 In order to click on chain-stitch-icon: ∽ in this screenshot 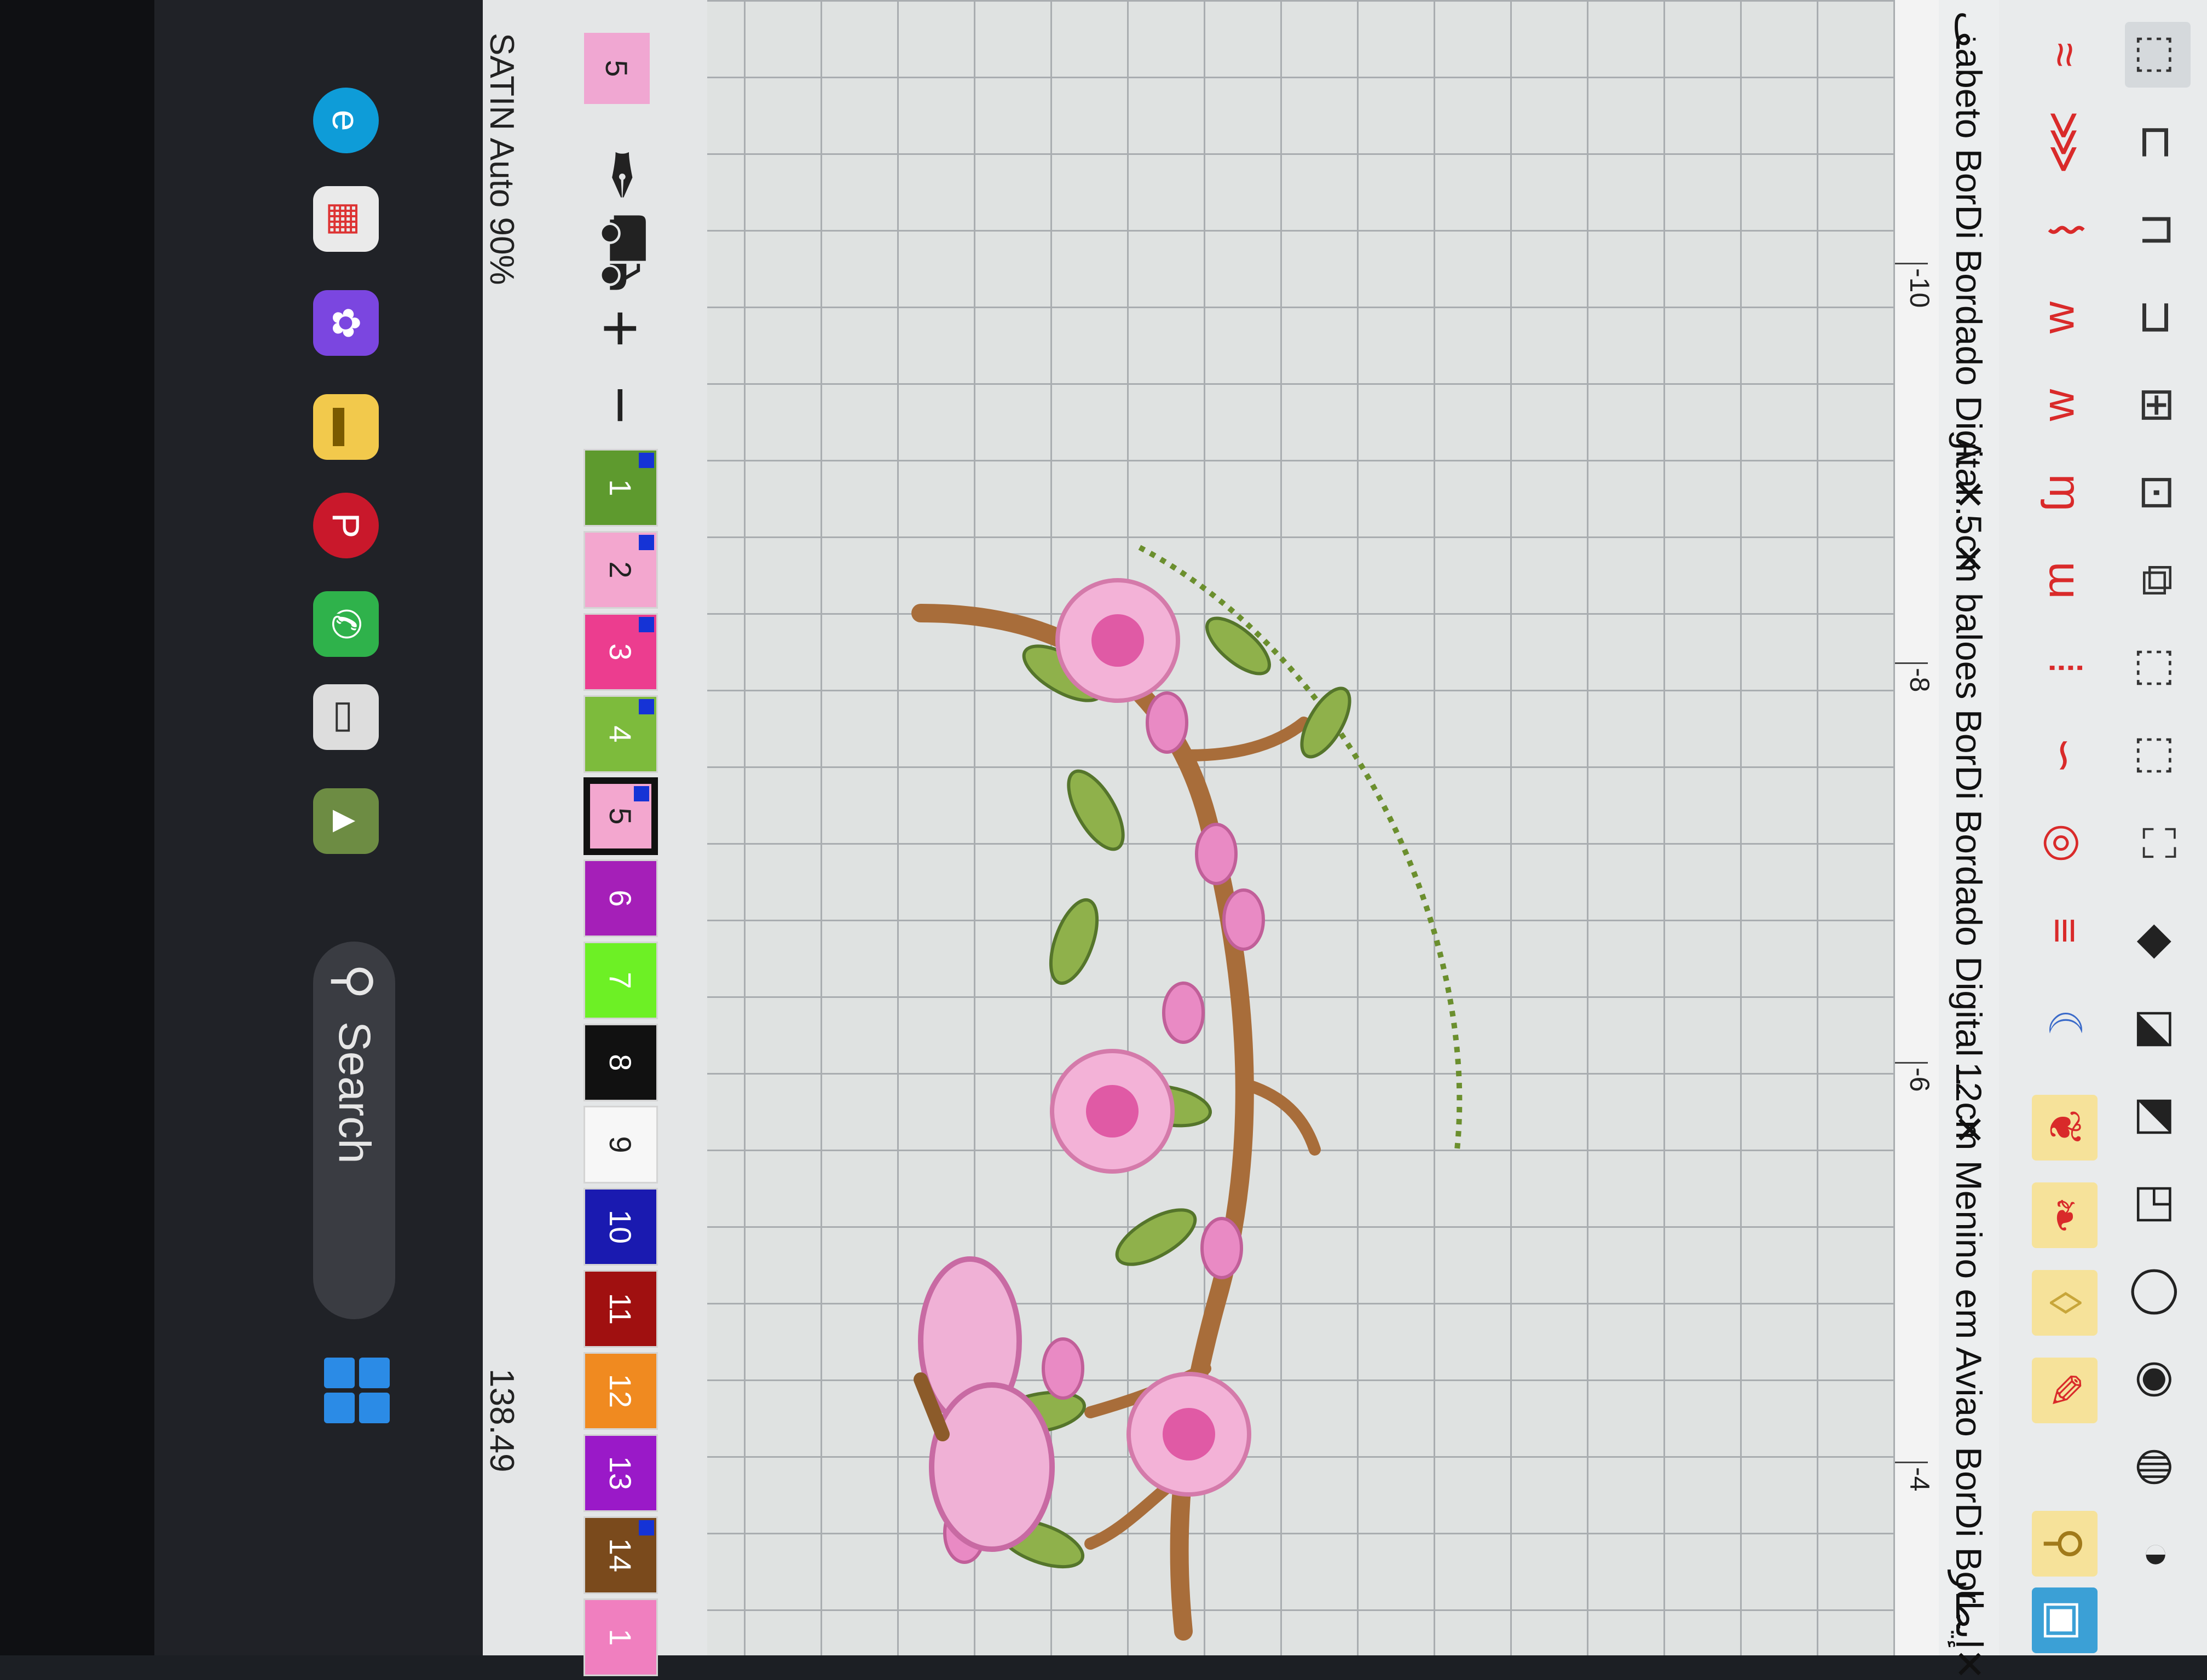, I will do `click(2065, 755)`.